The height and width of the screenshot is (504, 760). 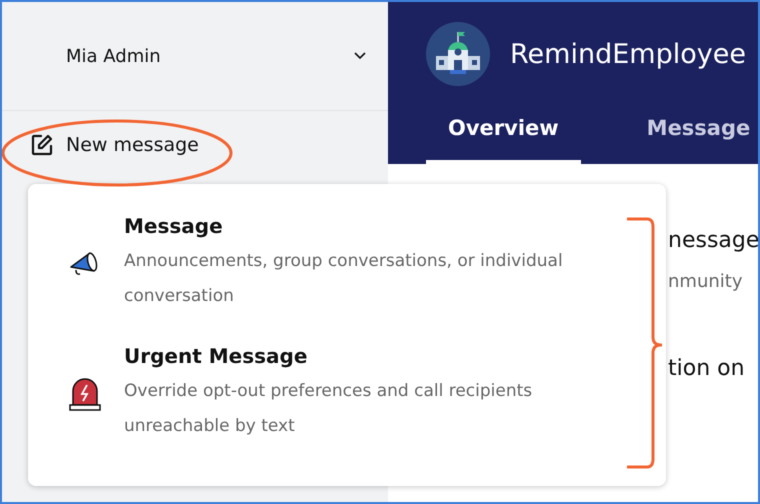 What do you see at coordinates (691, 140) in the screenshot?
I see `nav-tab: Message` at bounding box center [691, 140].